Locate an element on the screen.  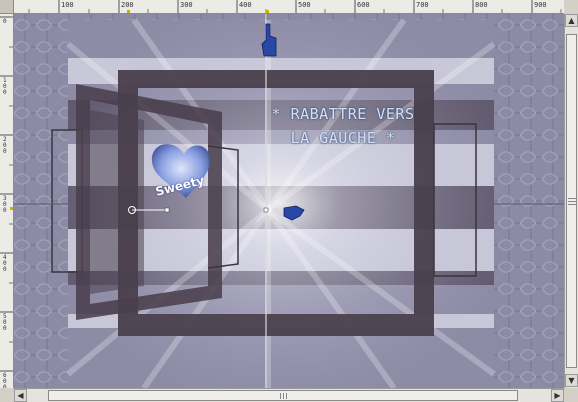
vertical-scroll-thumb is located at coordinates (571, 201).